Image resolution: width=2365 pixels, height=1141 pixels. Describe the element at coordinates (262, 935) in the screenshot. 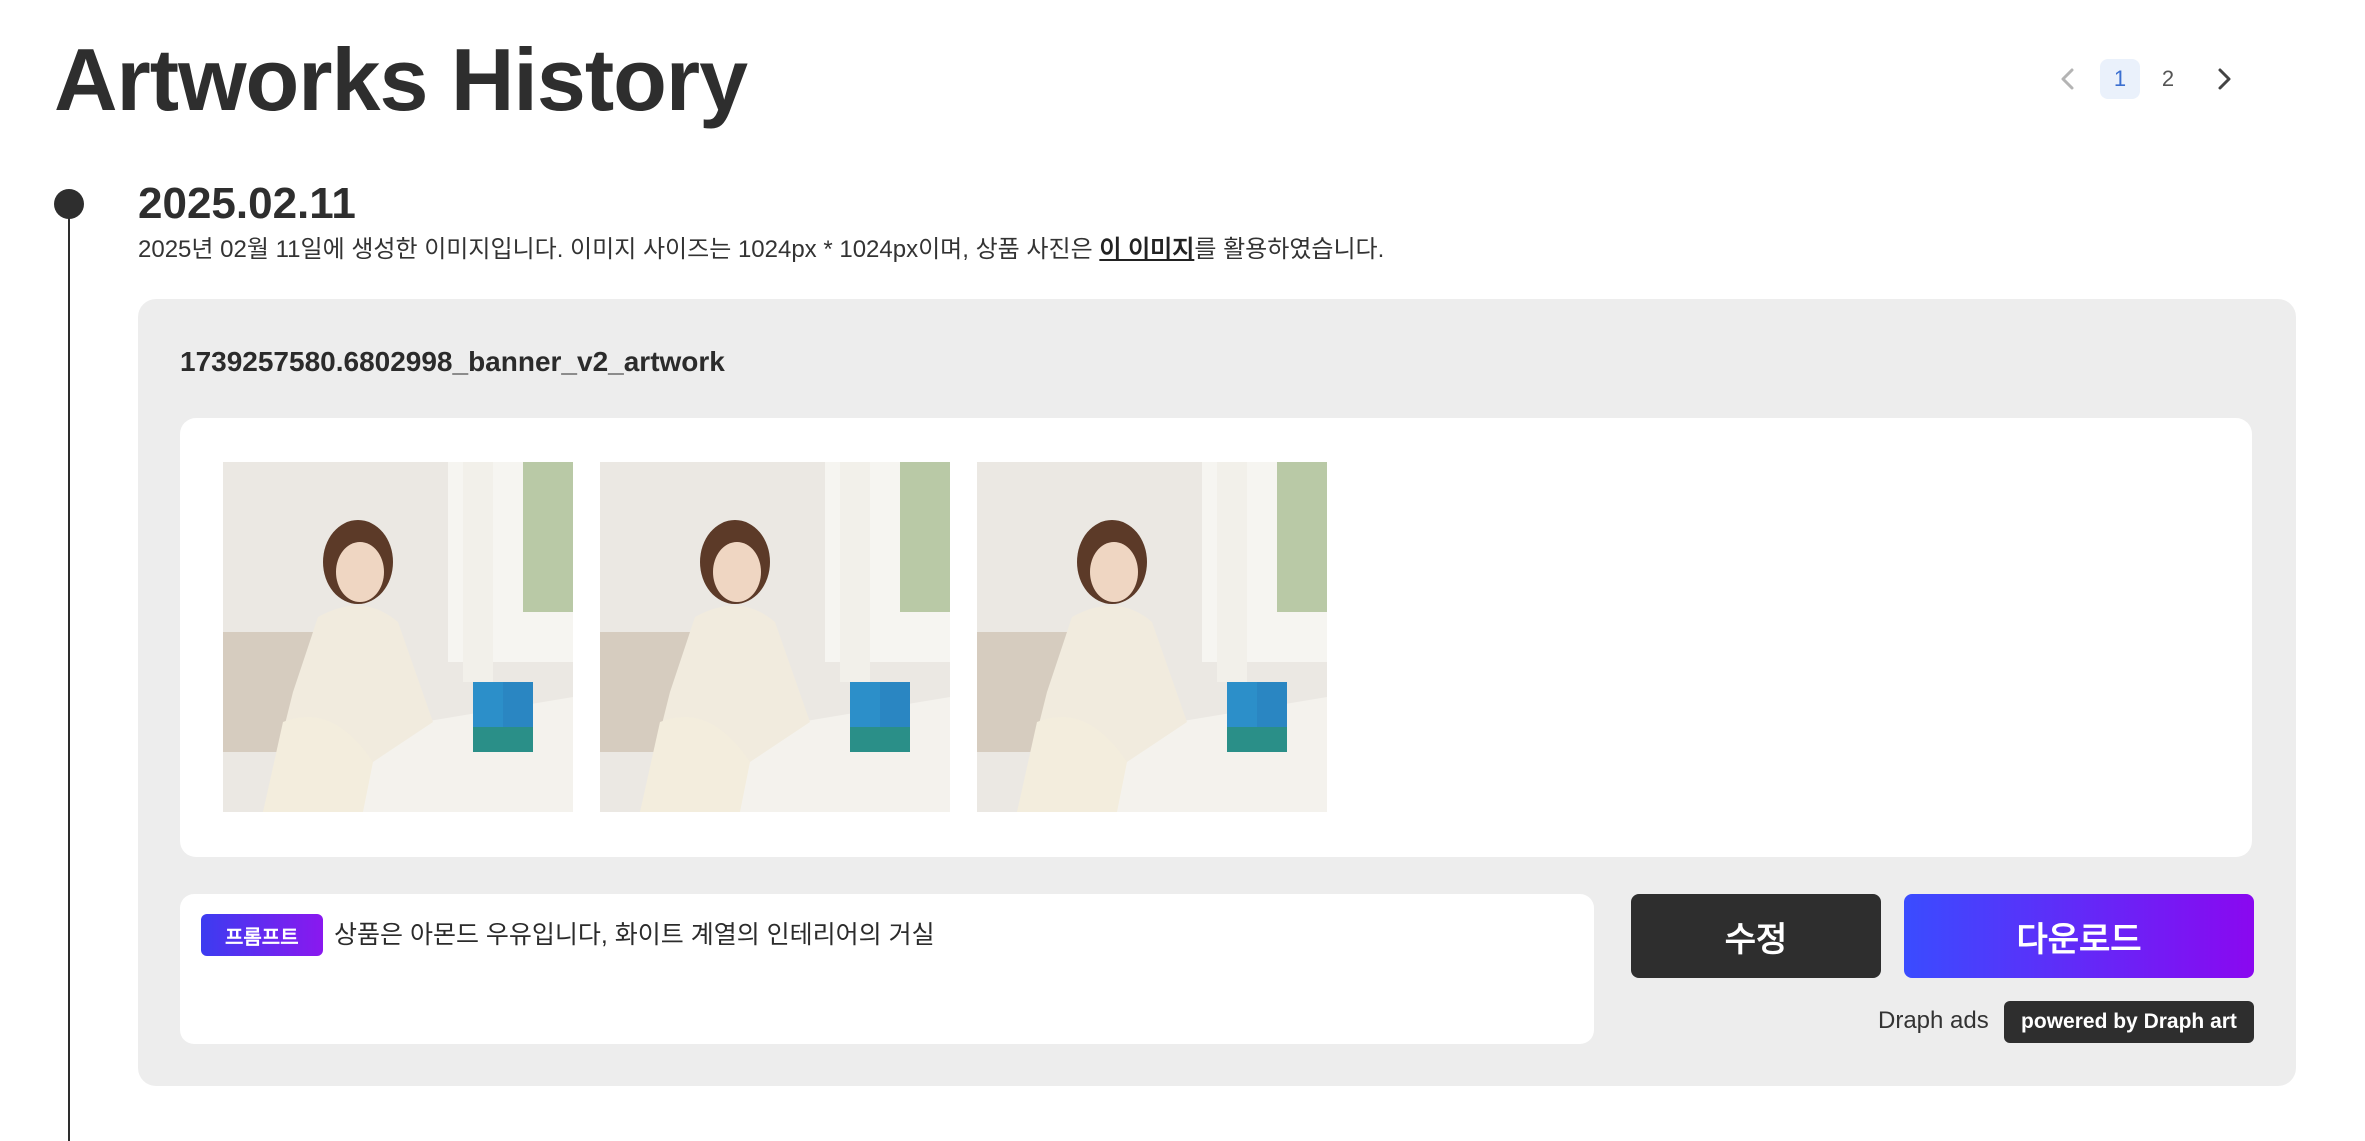

I see `prompt-badge: 프롬프트` at that location.